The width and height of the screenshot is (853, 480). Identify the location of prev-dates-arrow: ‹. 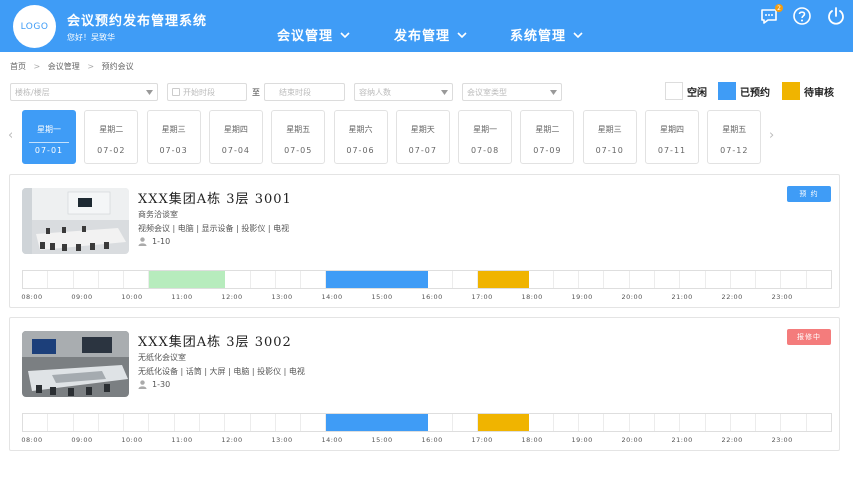
(10, 135).